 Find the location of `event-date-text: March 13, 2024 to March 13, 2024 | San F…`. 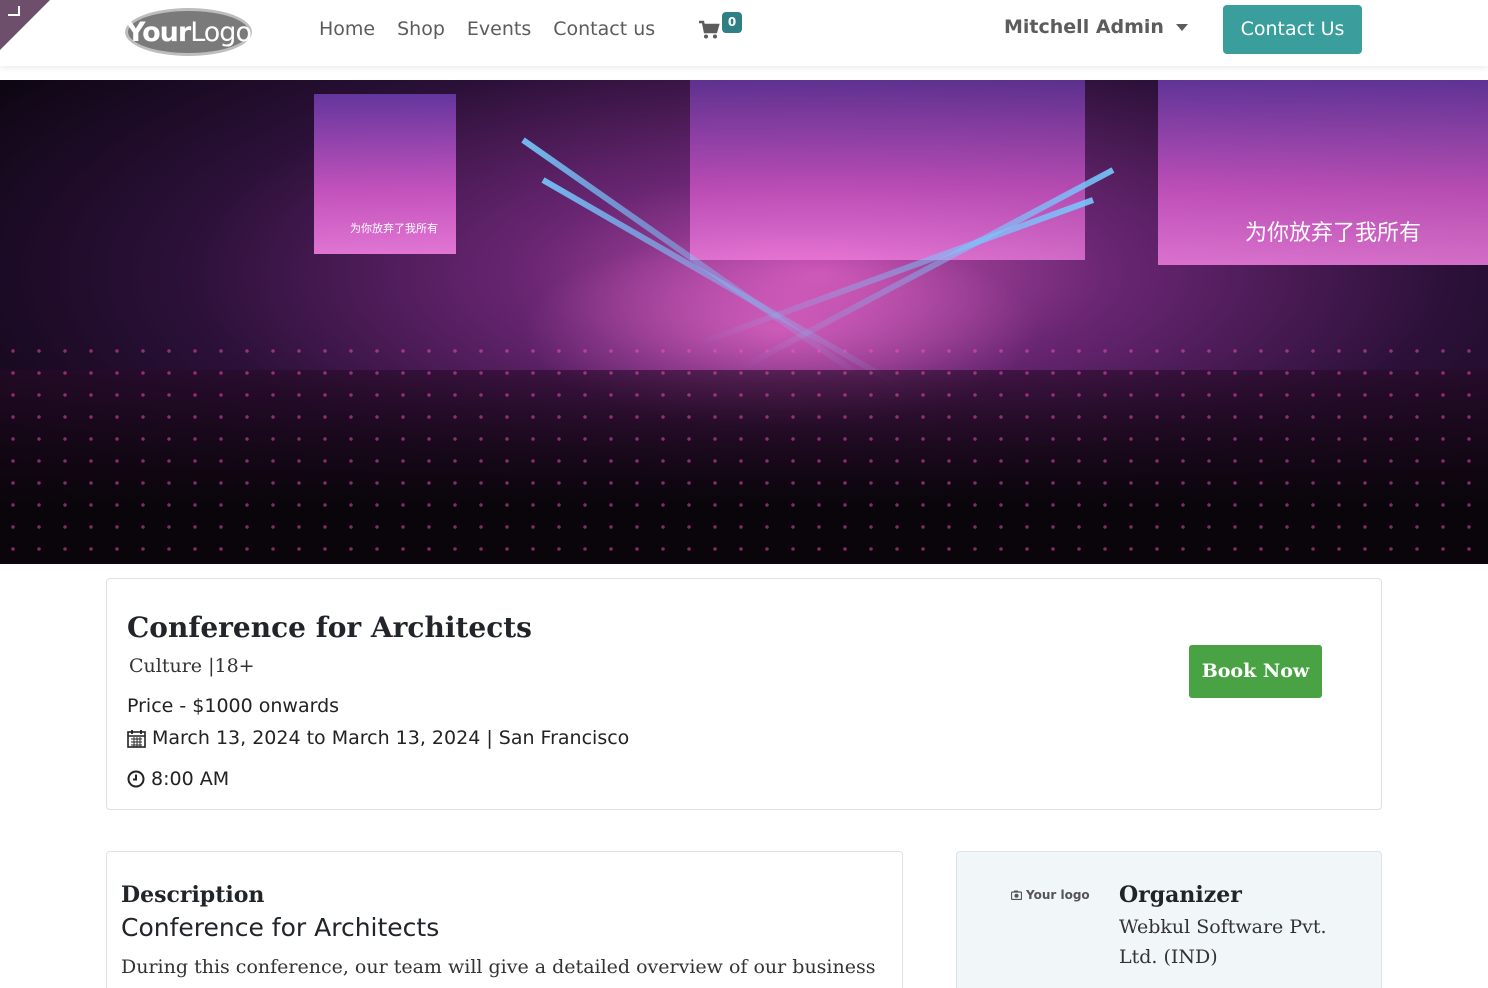

event-date-text: March 13, 2024 to March 13, 2024 | San F… is located at coordinates (391, 738).